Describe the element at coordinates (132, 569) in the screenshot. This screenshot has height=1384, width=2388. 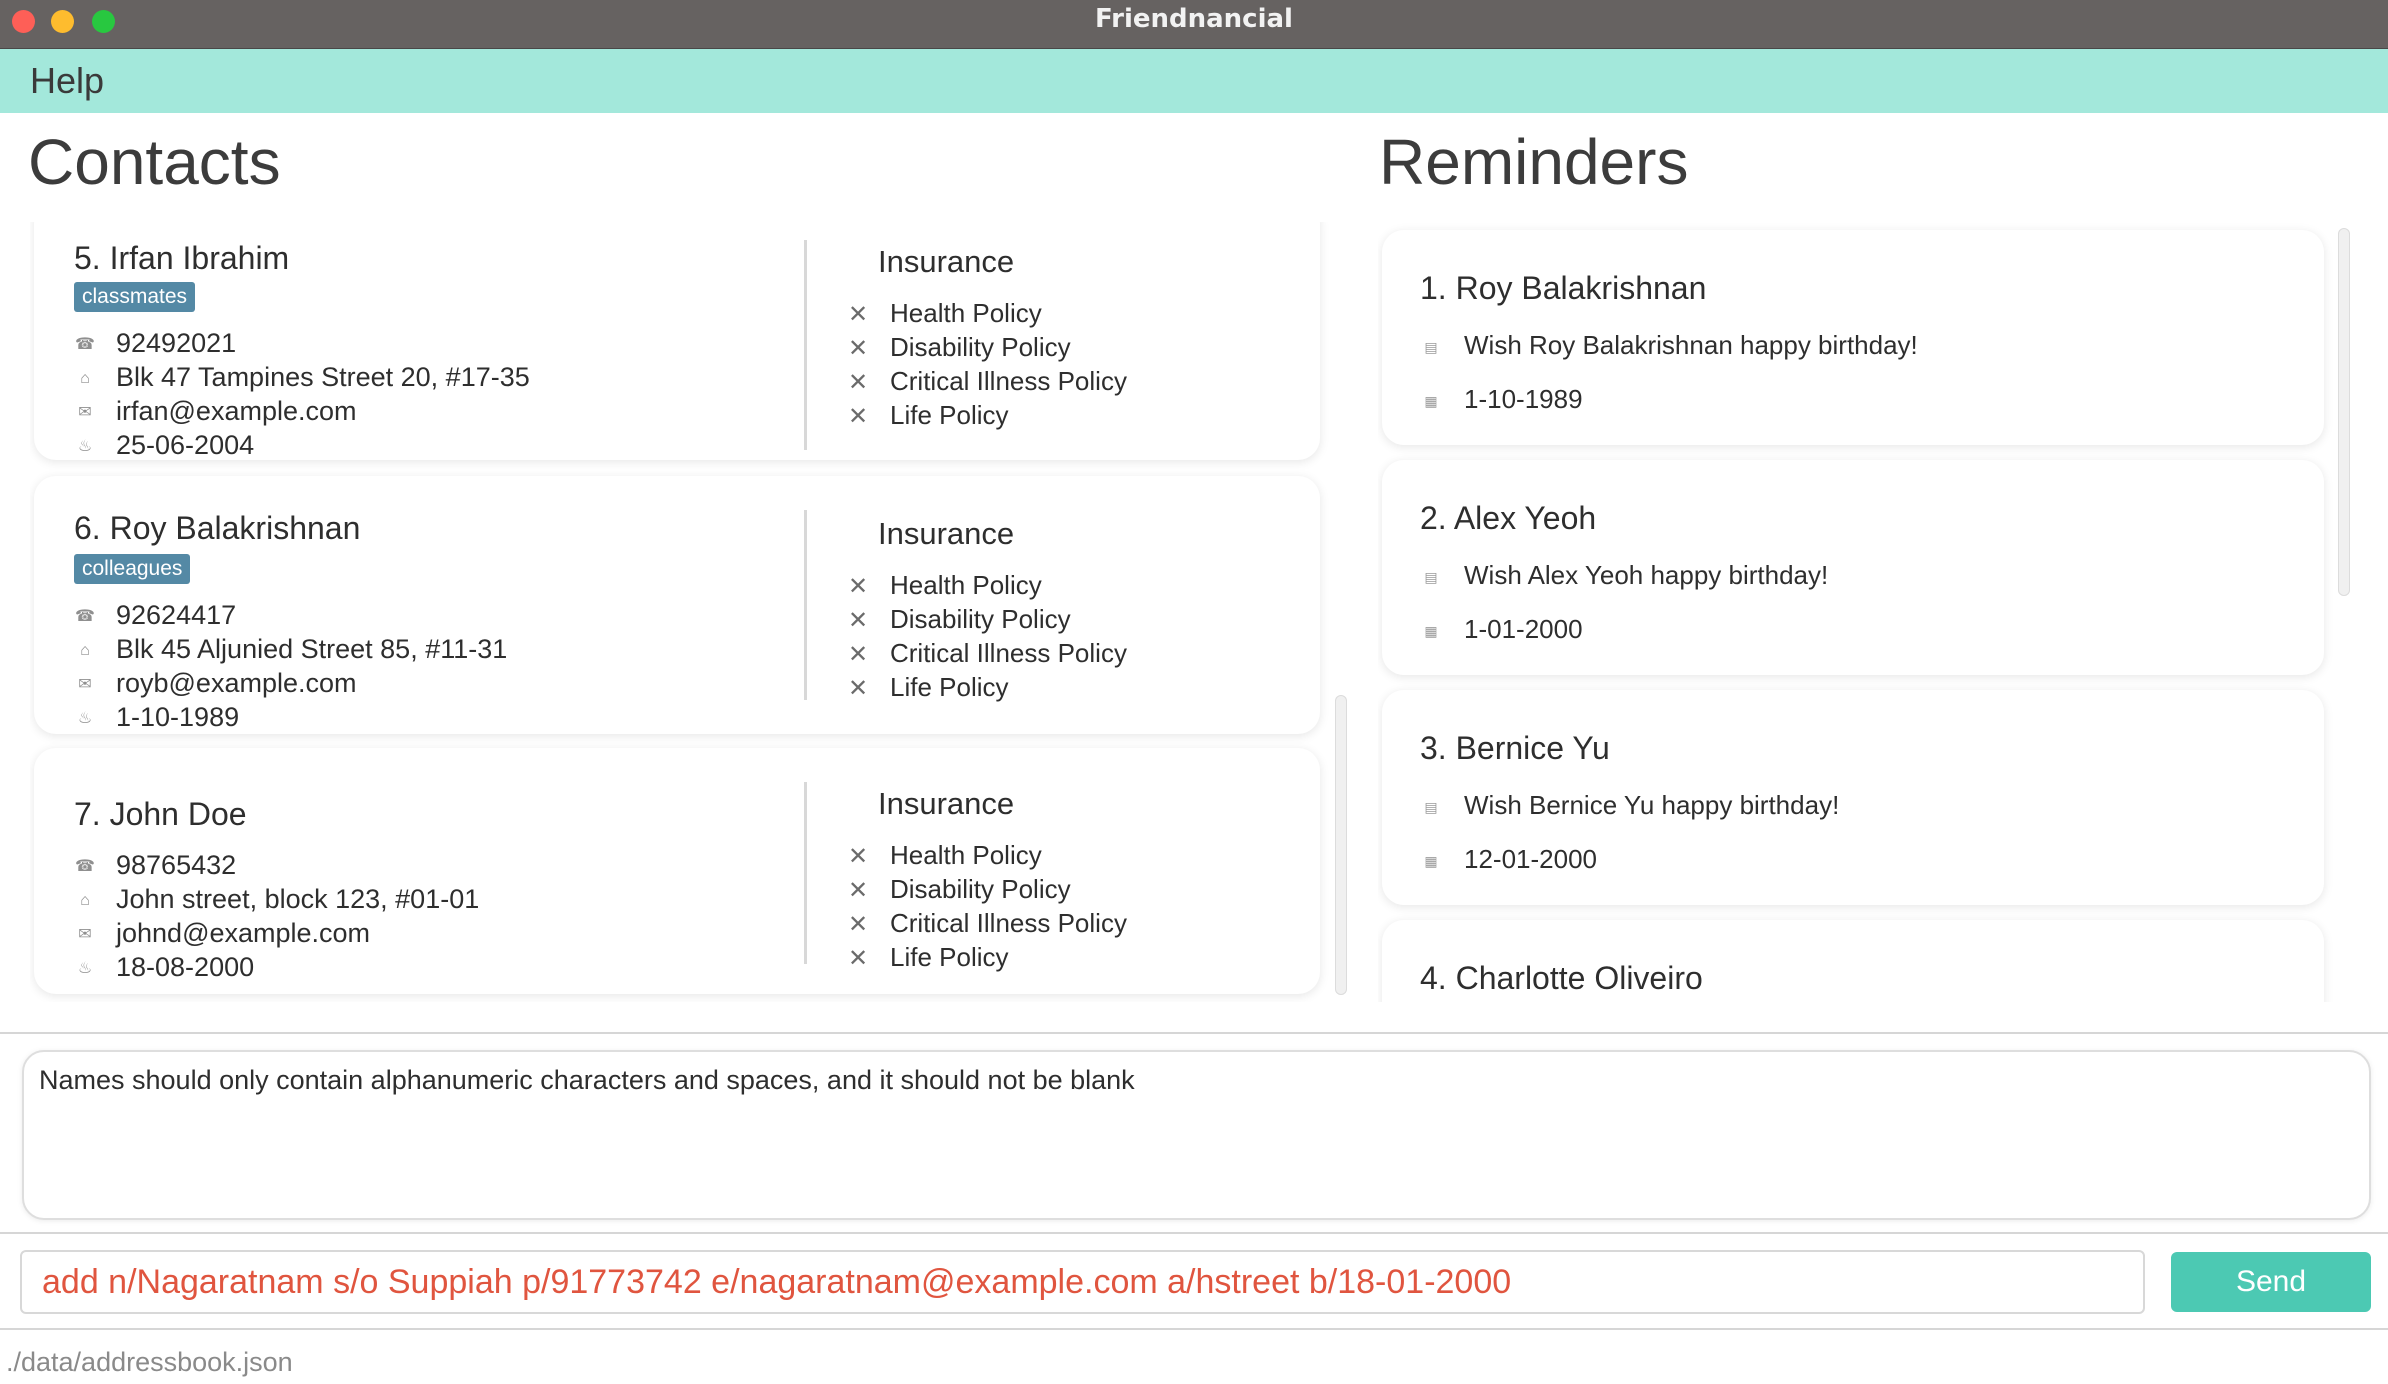
I see `contact-tag: colleagues` at that location.